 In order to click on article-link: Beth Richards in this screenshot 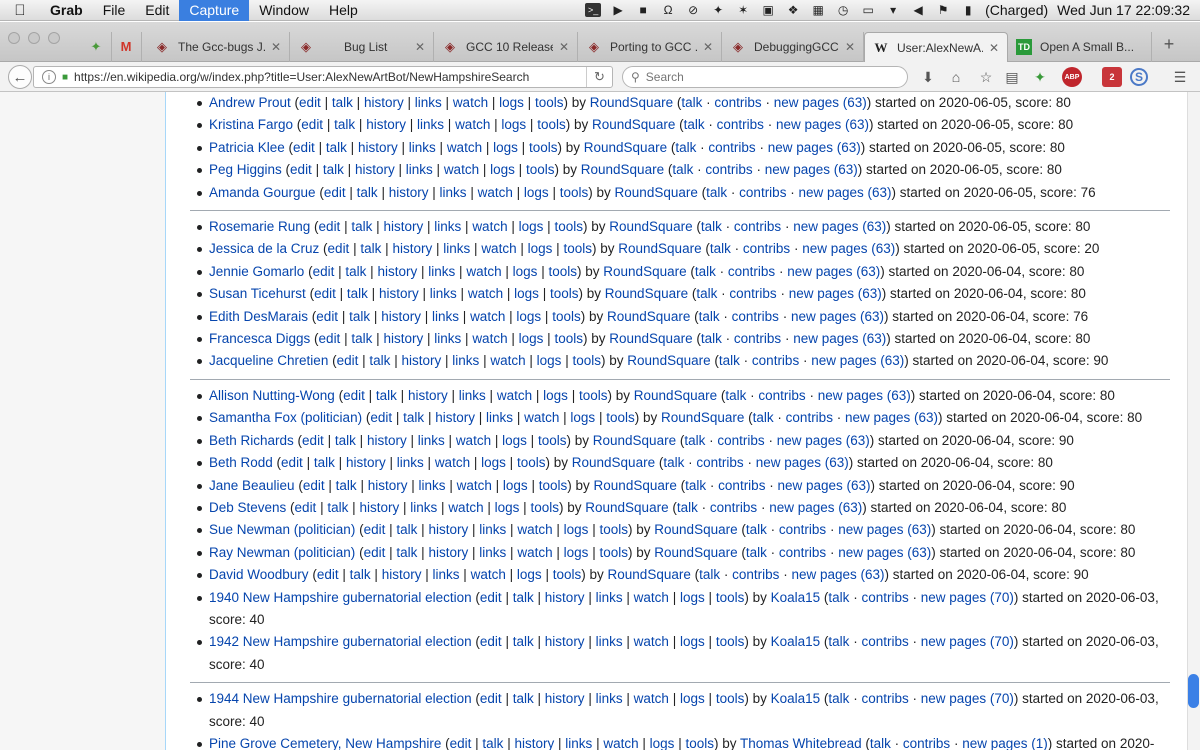, I will do `click(251, 440)`.